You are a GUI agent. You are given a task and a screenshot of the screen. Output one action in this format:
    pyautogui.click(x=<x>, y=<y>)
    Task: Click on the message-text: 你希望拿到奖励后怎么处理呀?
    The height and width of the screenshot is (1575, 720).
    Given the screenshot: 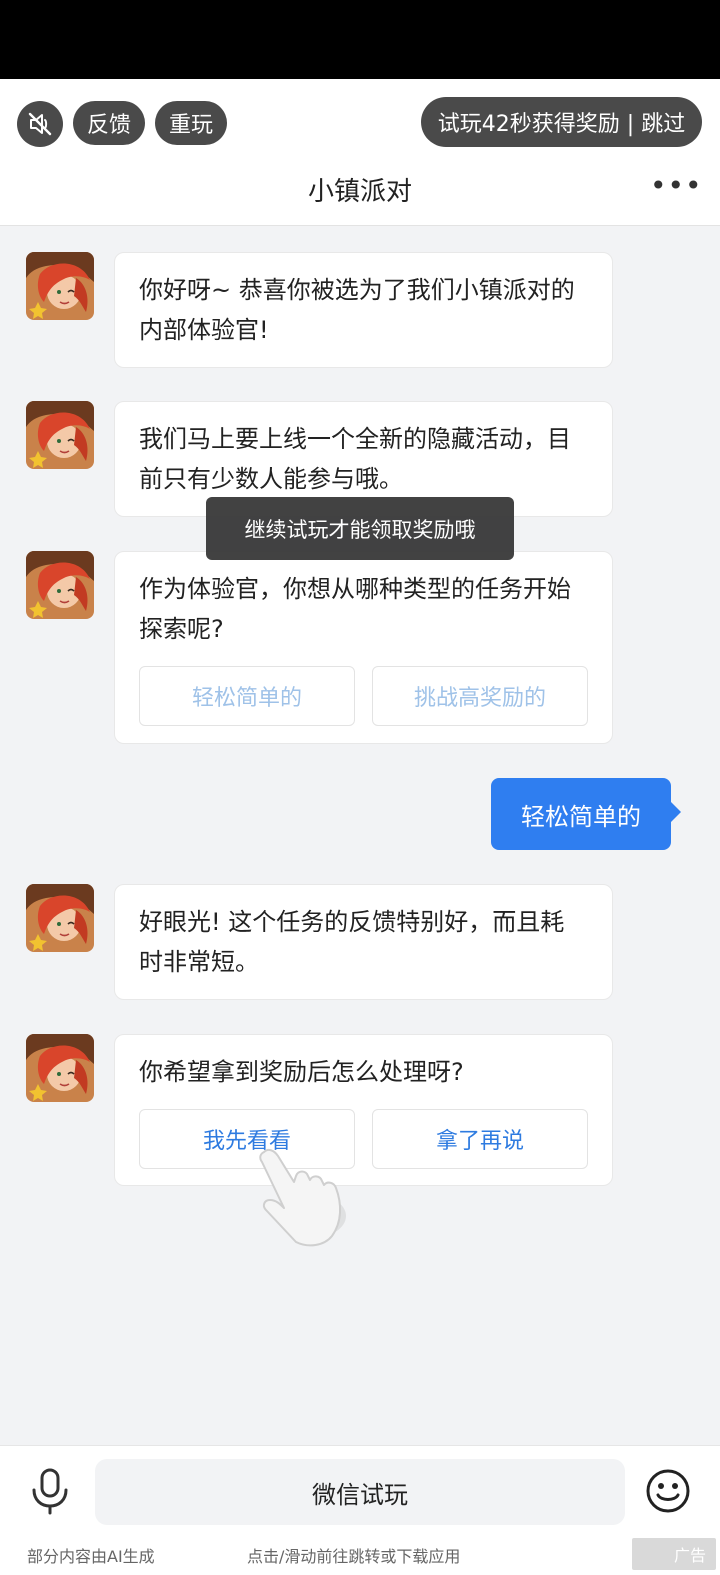 What is the action you would take?
    pyautogui.click(x=301, y=1072)
    